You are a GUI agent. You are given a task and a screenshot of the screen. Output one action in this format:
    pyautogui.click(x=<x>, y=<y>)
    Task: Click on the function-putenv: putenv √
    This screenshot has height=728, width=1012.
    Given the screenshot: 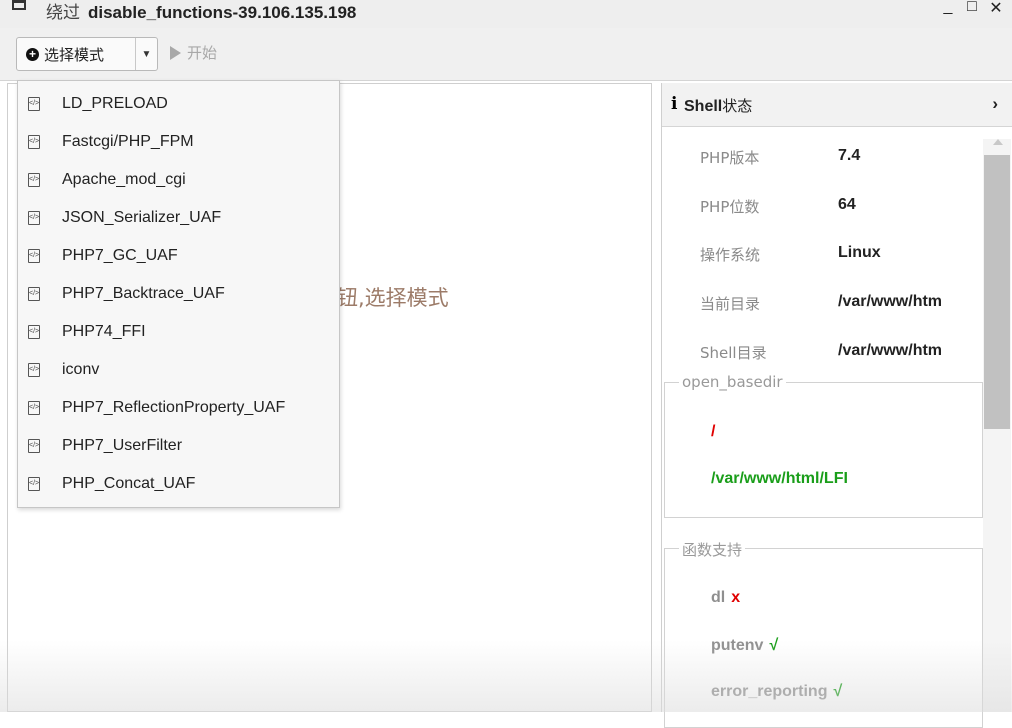 What is the action you would take?
    pyautogui.click(x=744, y=646)
    